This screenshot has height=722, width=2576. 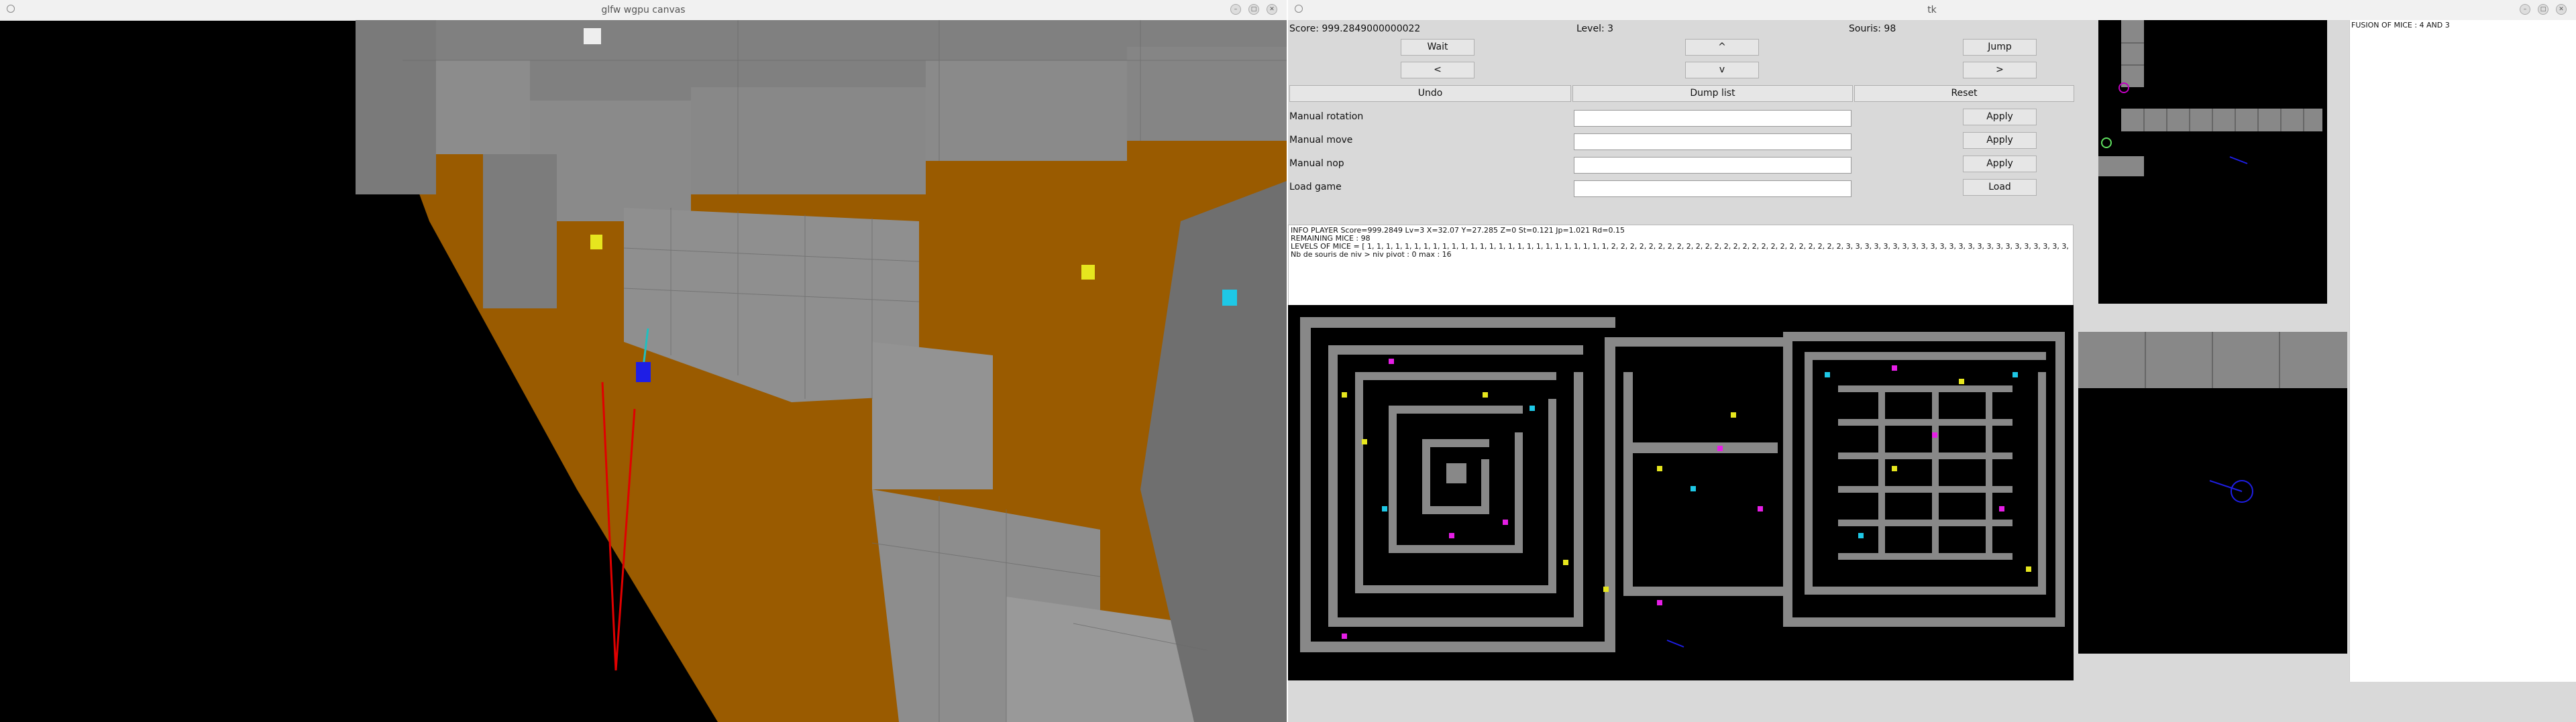 What do you see at coordinates (2000, 117) in the screenshot?
I see `apply-rotation-button: Apply` at bounding box center [2000, 117].